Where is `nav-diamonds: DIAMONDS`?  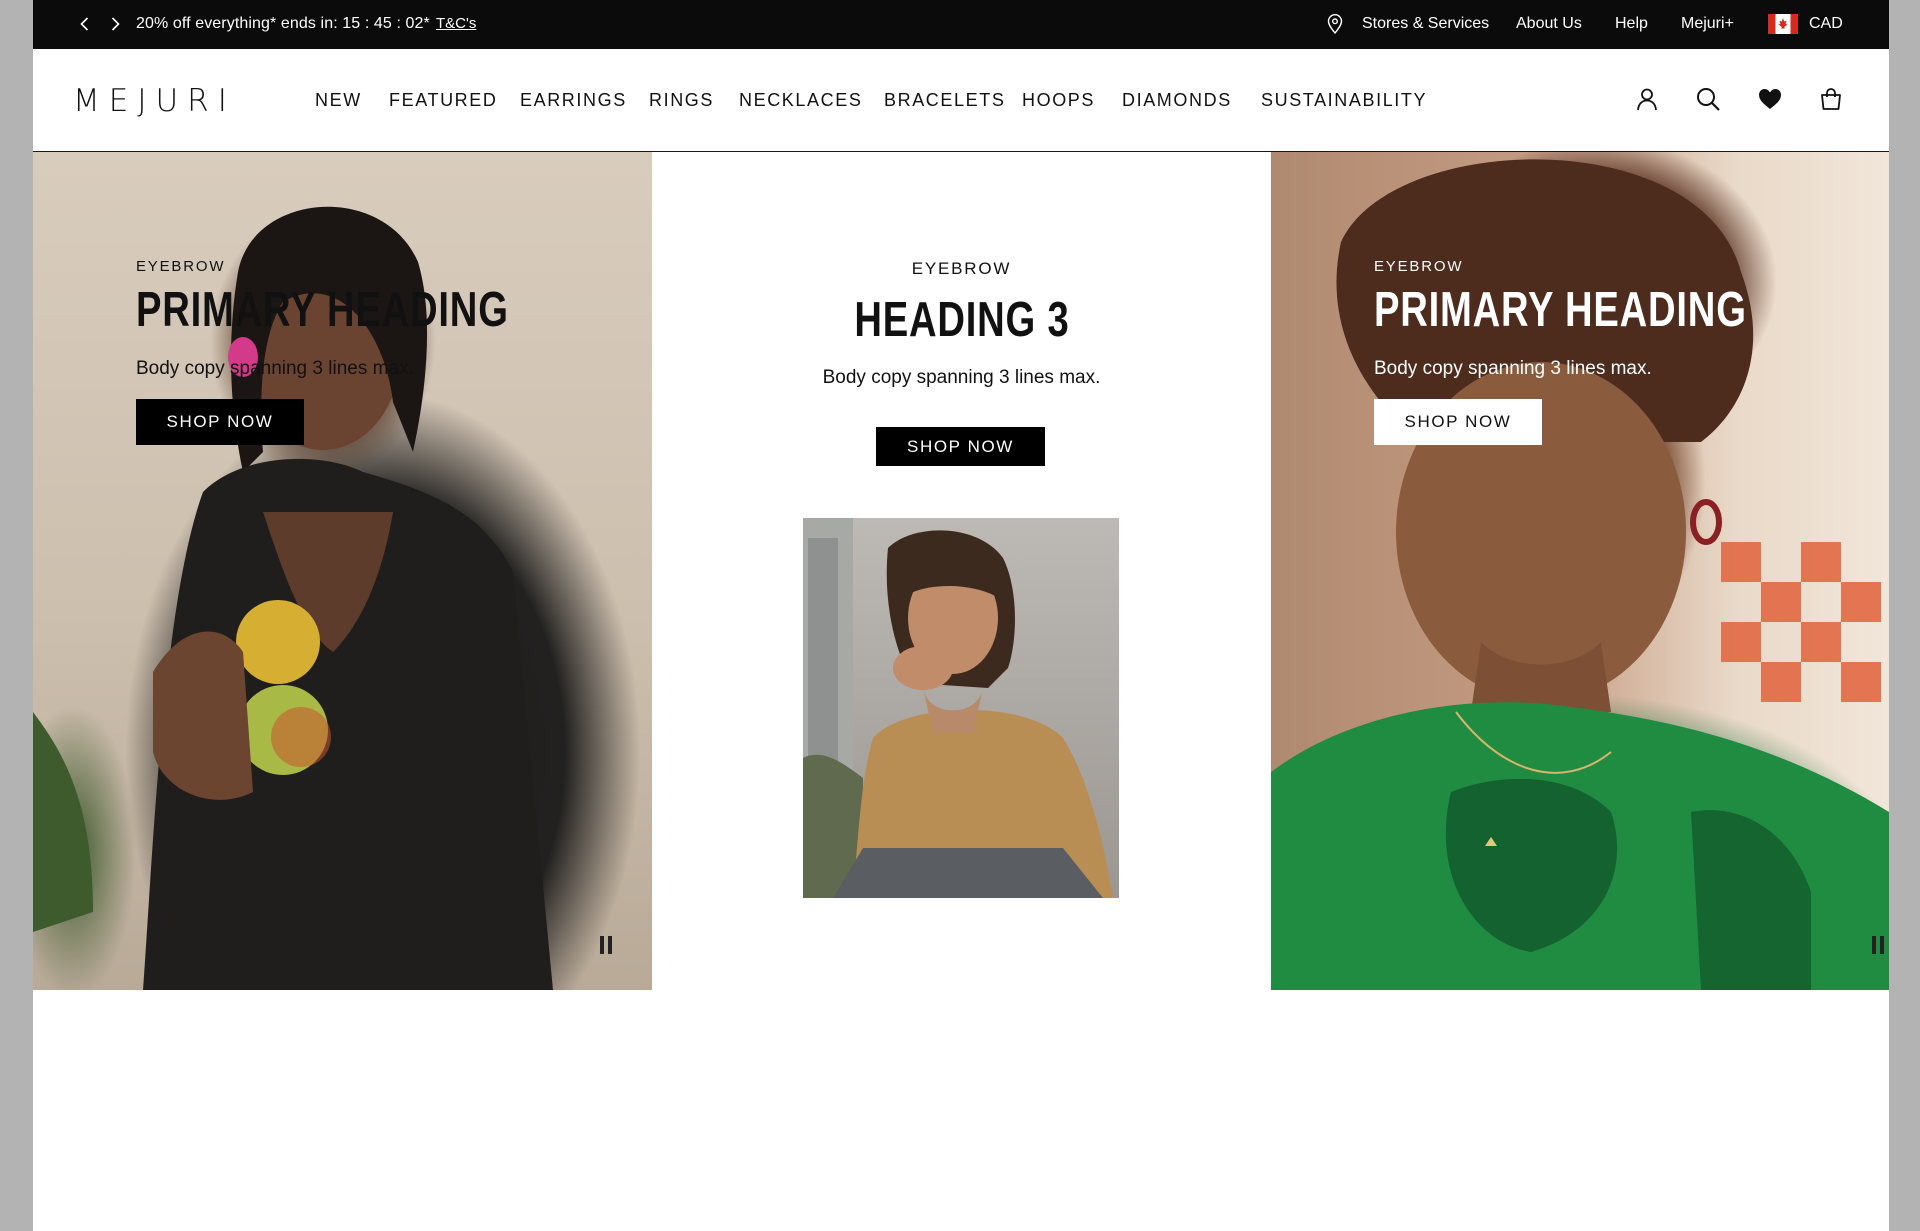
nav-diamonds: DIAMONDS is located at coordinates (1177, 100).